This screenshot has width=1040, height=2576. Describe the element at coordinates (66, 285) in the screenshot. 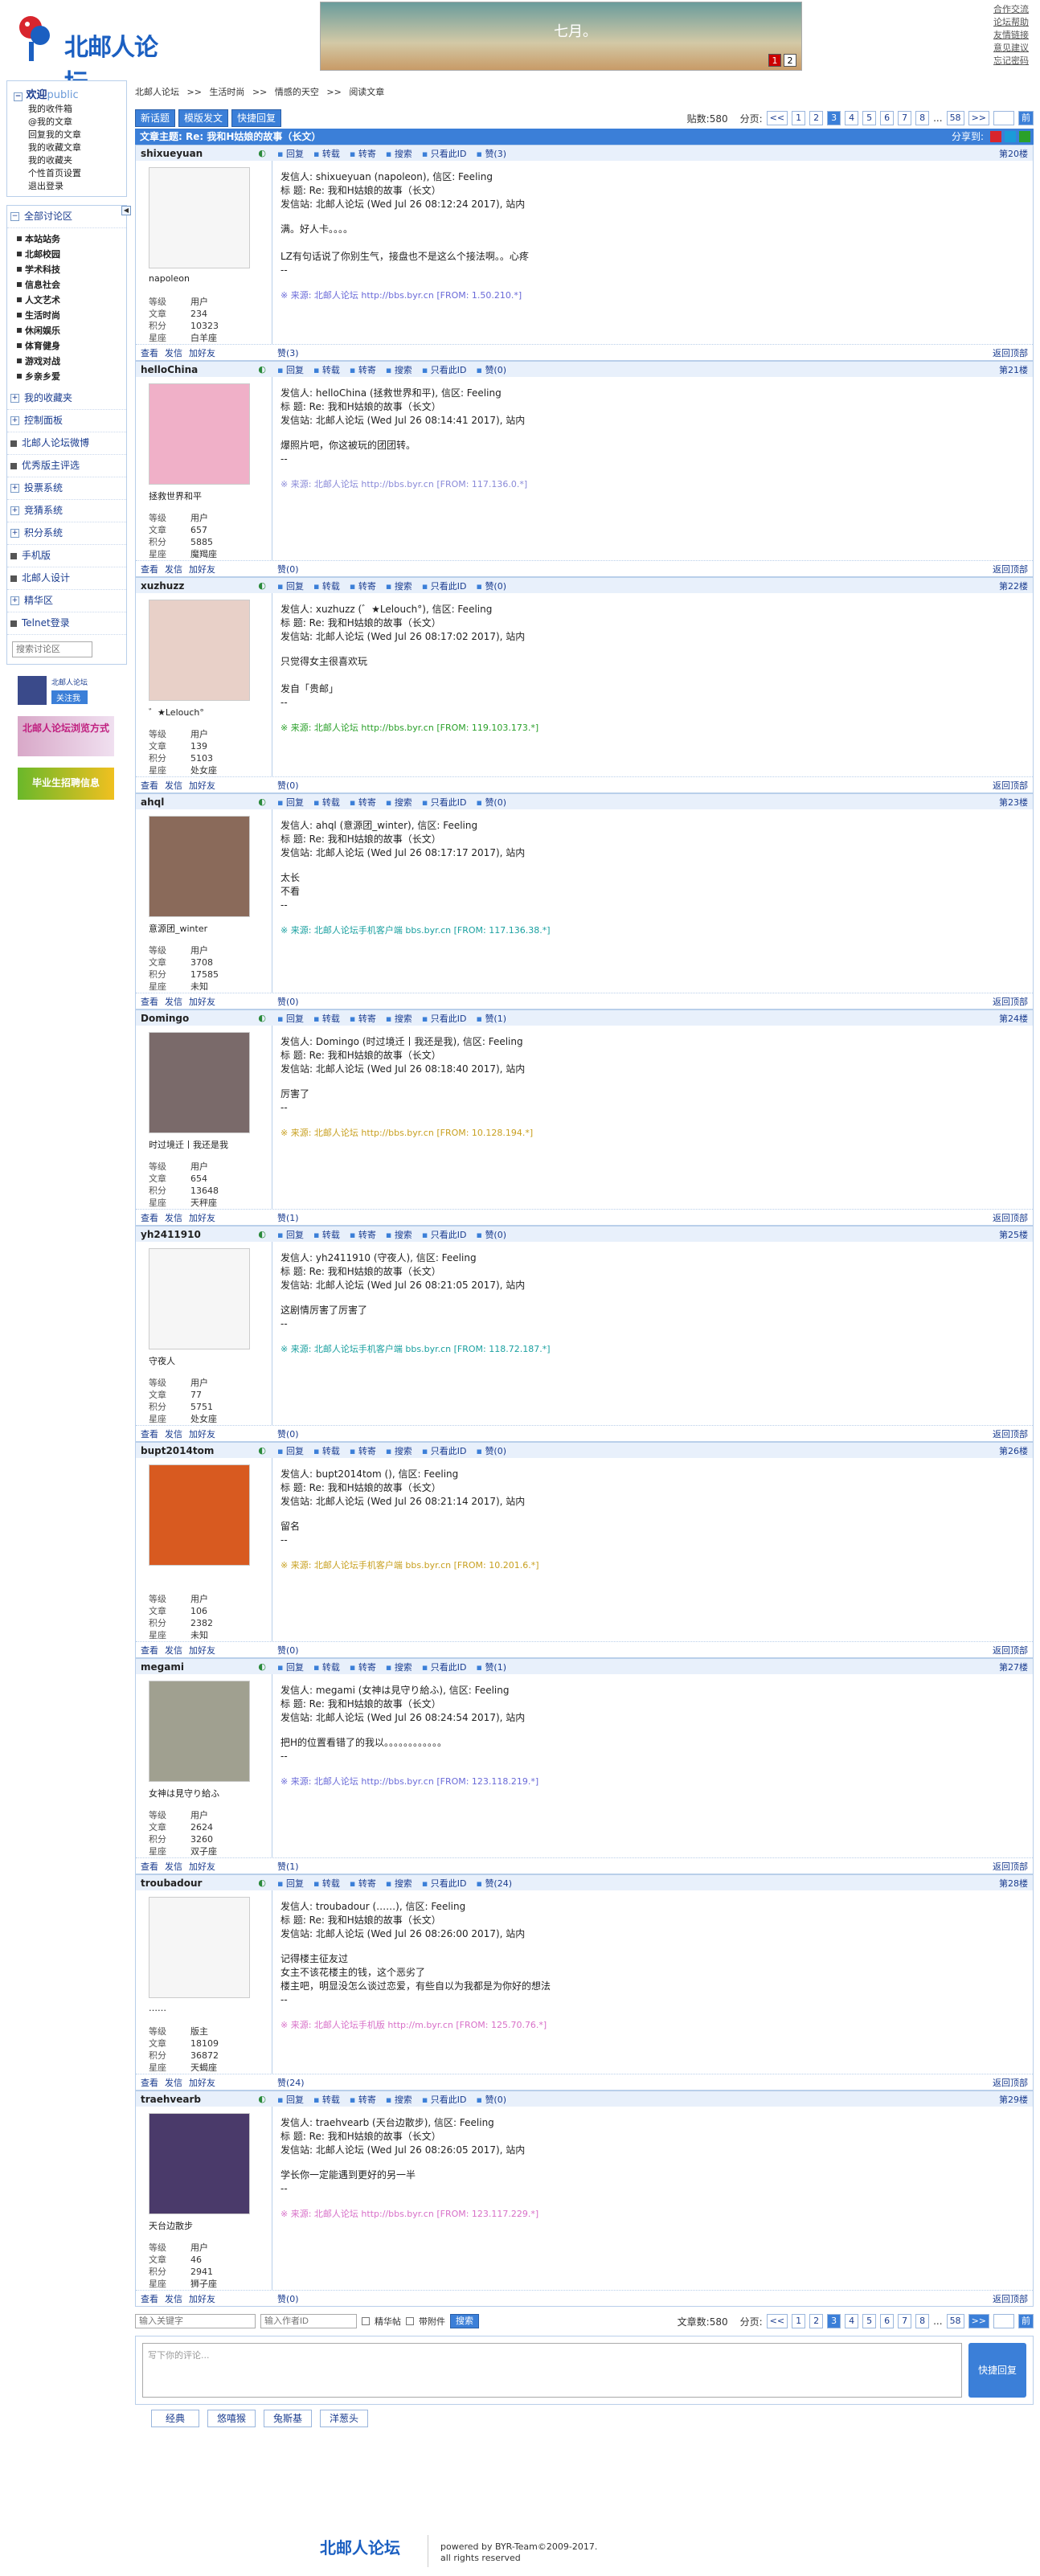

I see `board-link: 信息社会` at that location.